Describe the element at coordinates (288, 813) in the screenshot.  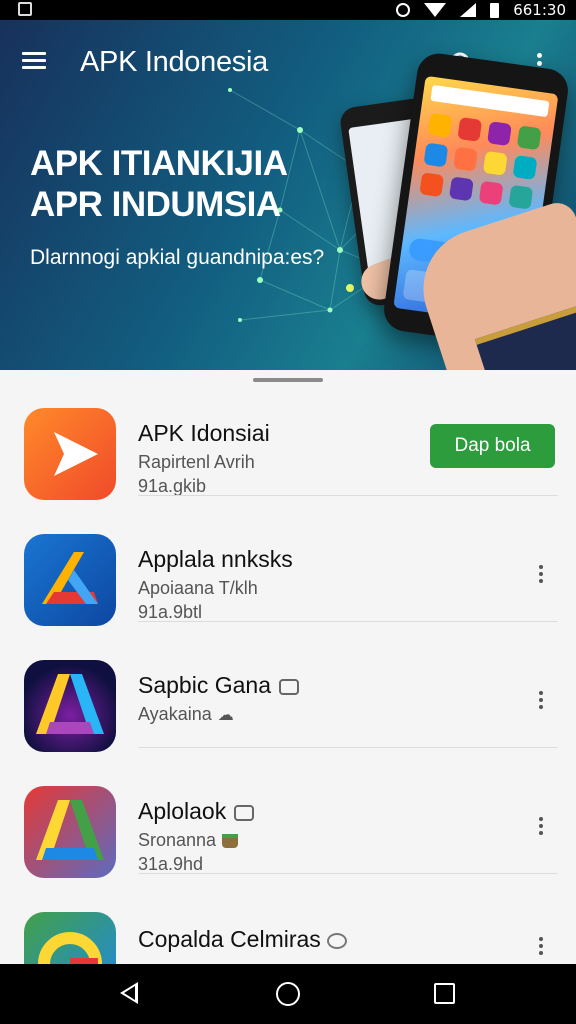
I see `list-item: Aplolaok Sronanna 31a.9hd` at that location.